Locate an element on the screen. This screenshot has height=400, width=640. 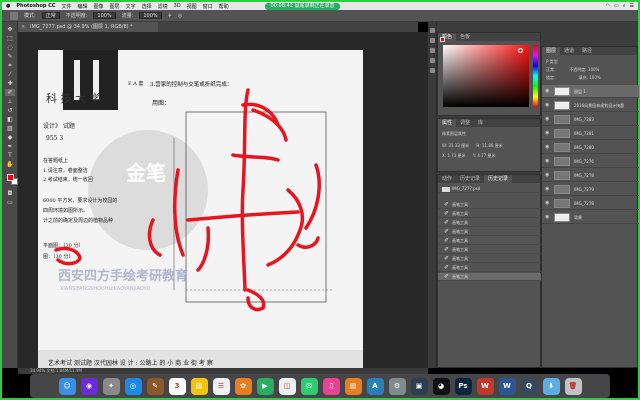
color-panel-foreground-swatch is located at coordinates (442, 39).